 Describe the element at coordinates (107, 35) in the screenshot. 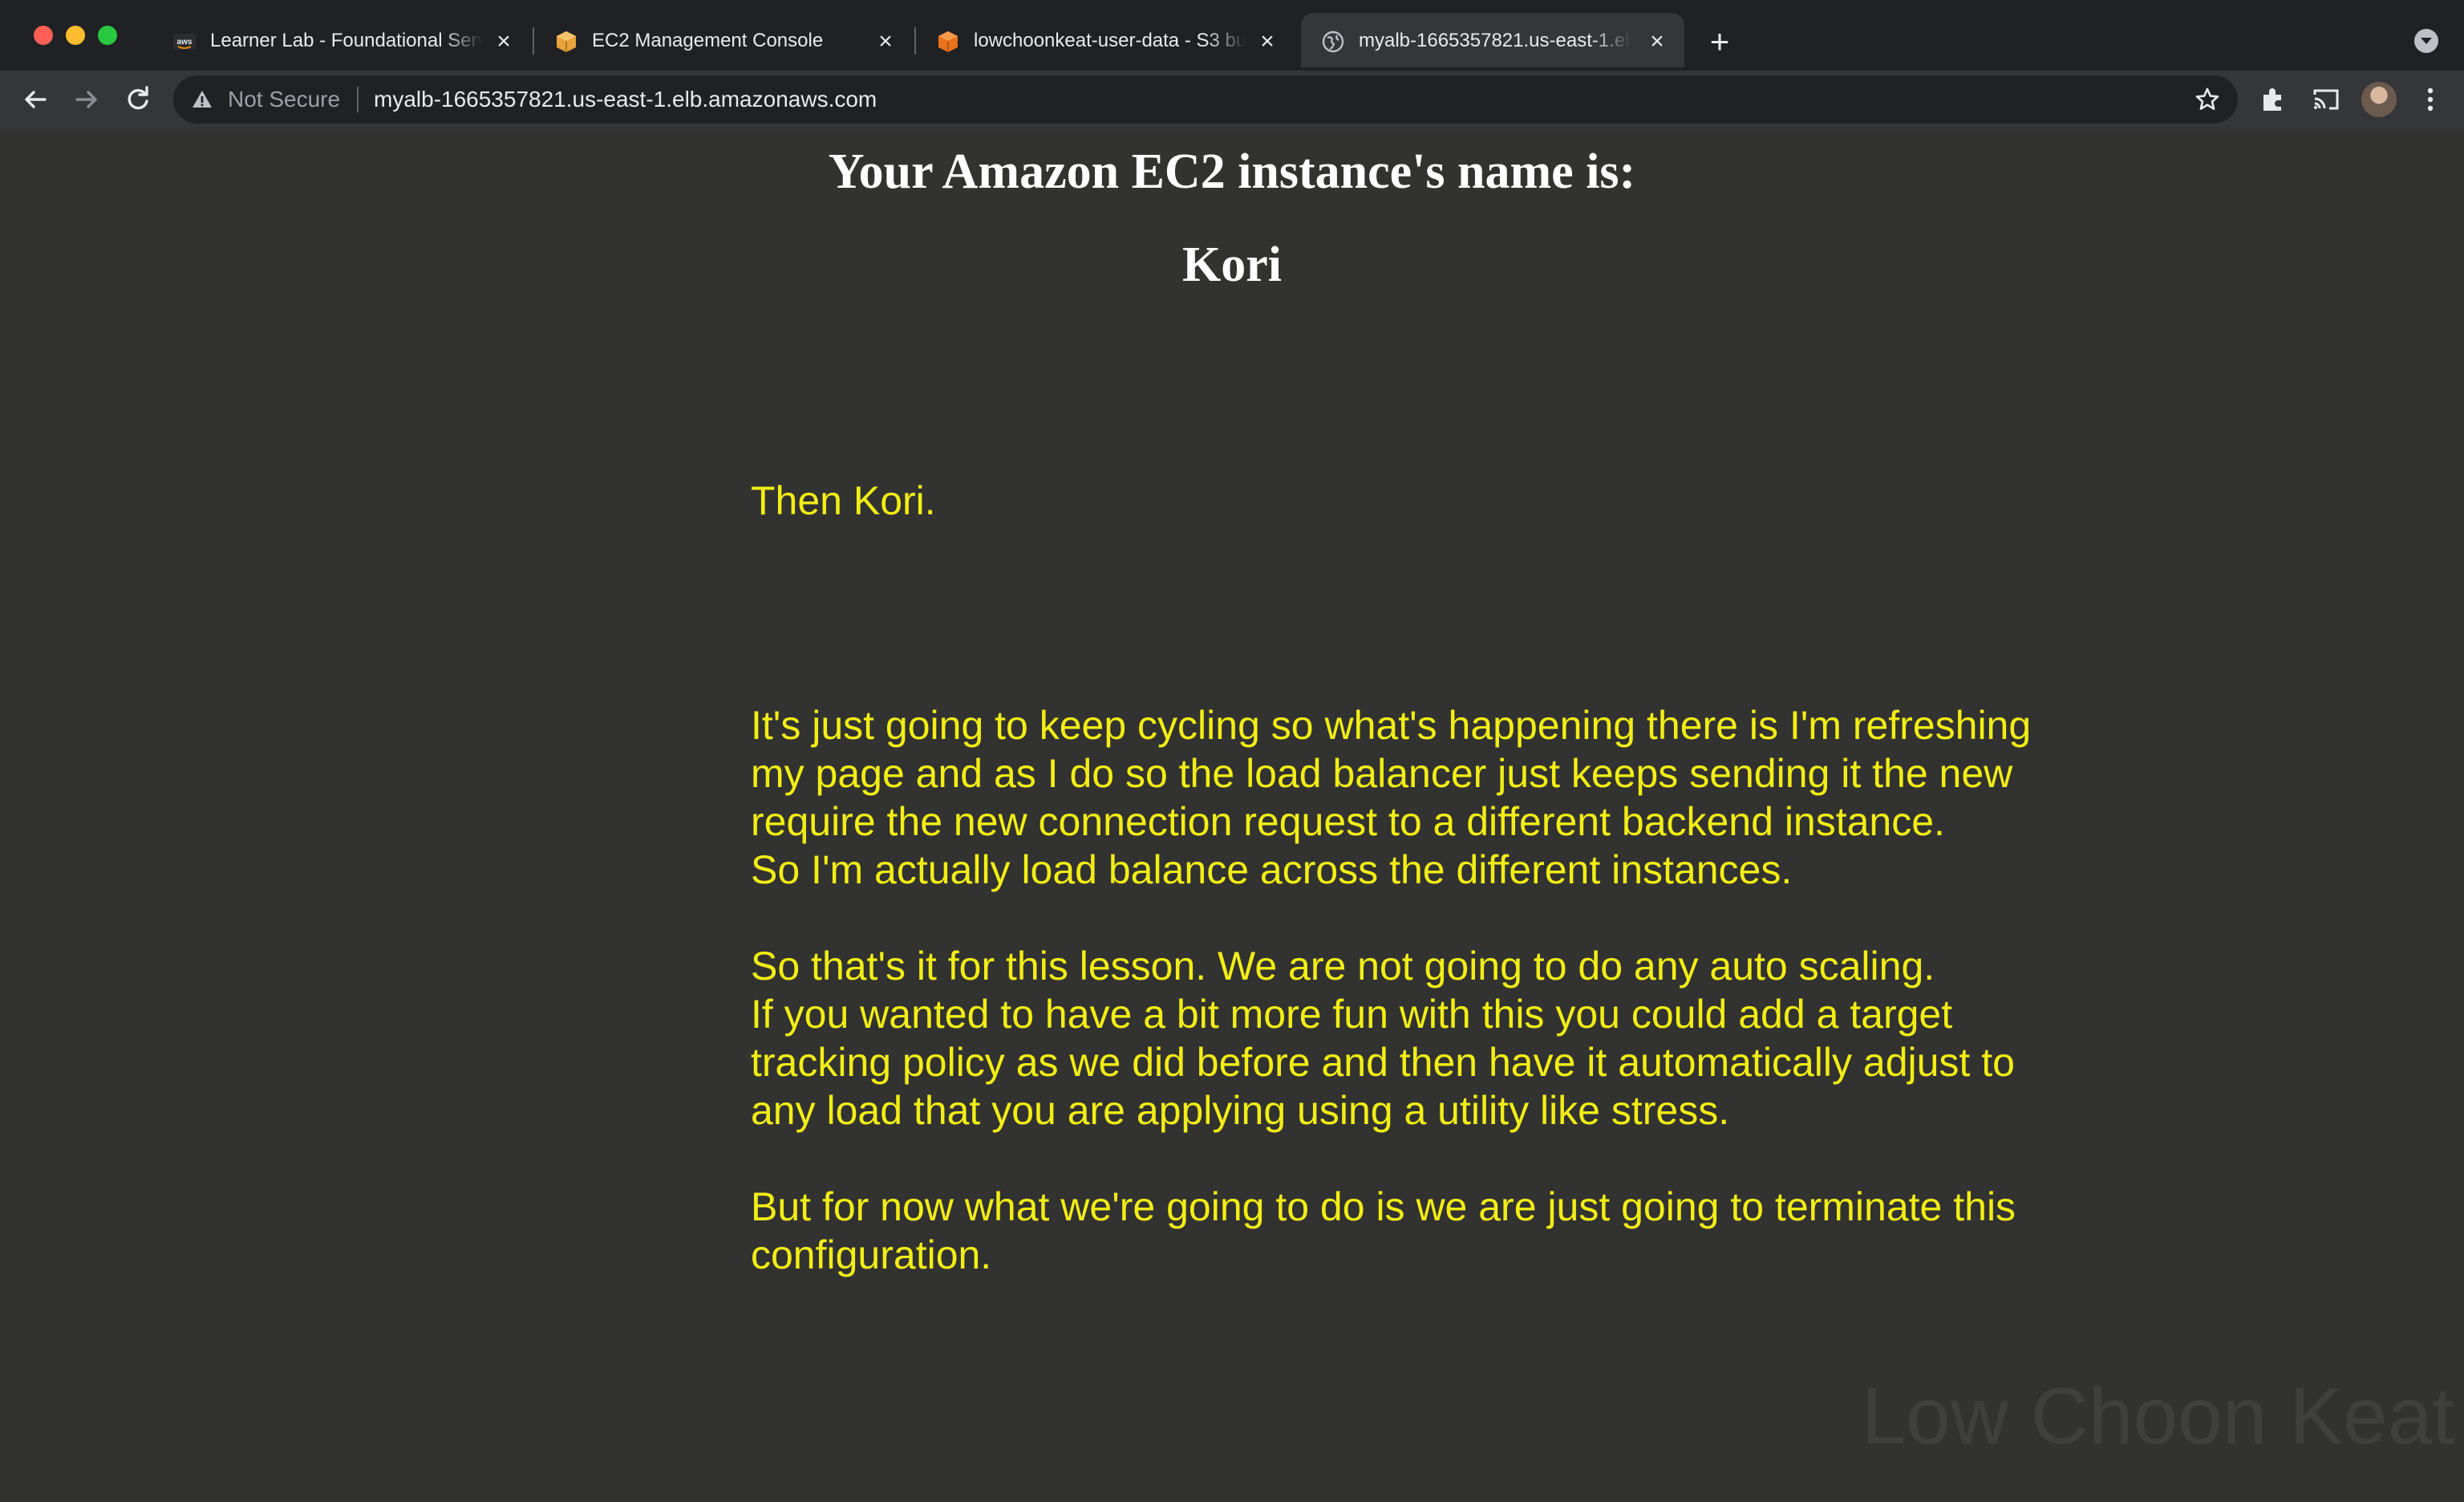

I see `window-zoom-button` at that location.